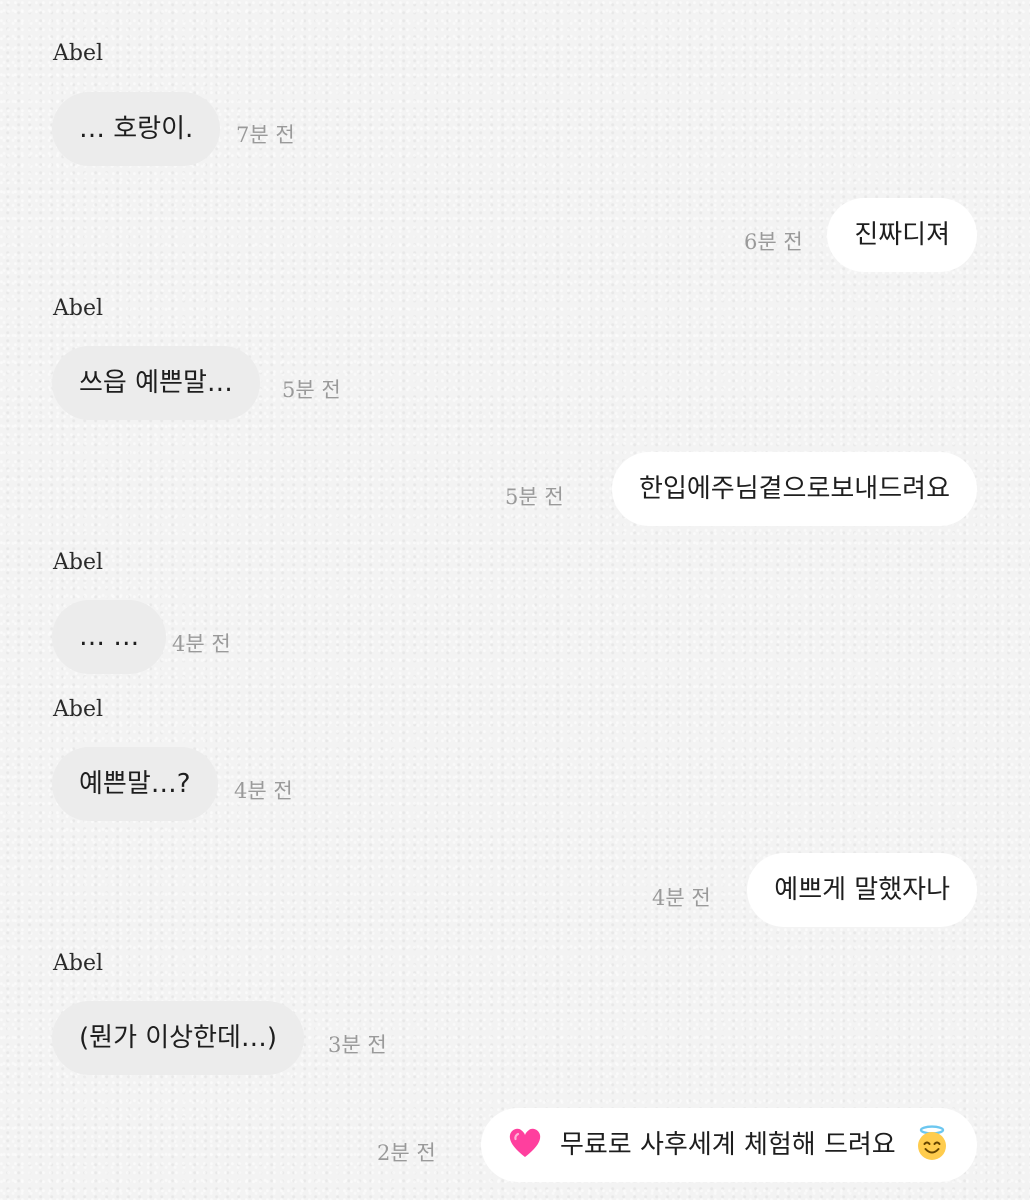 The image size is (1030, 1200). I want to click on message-bubble-incoming: … 호랑이., so click(136, 129).